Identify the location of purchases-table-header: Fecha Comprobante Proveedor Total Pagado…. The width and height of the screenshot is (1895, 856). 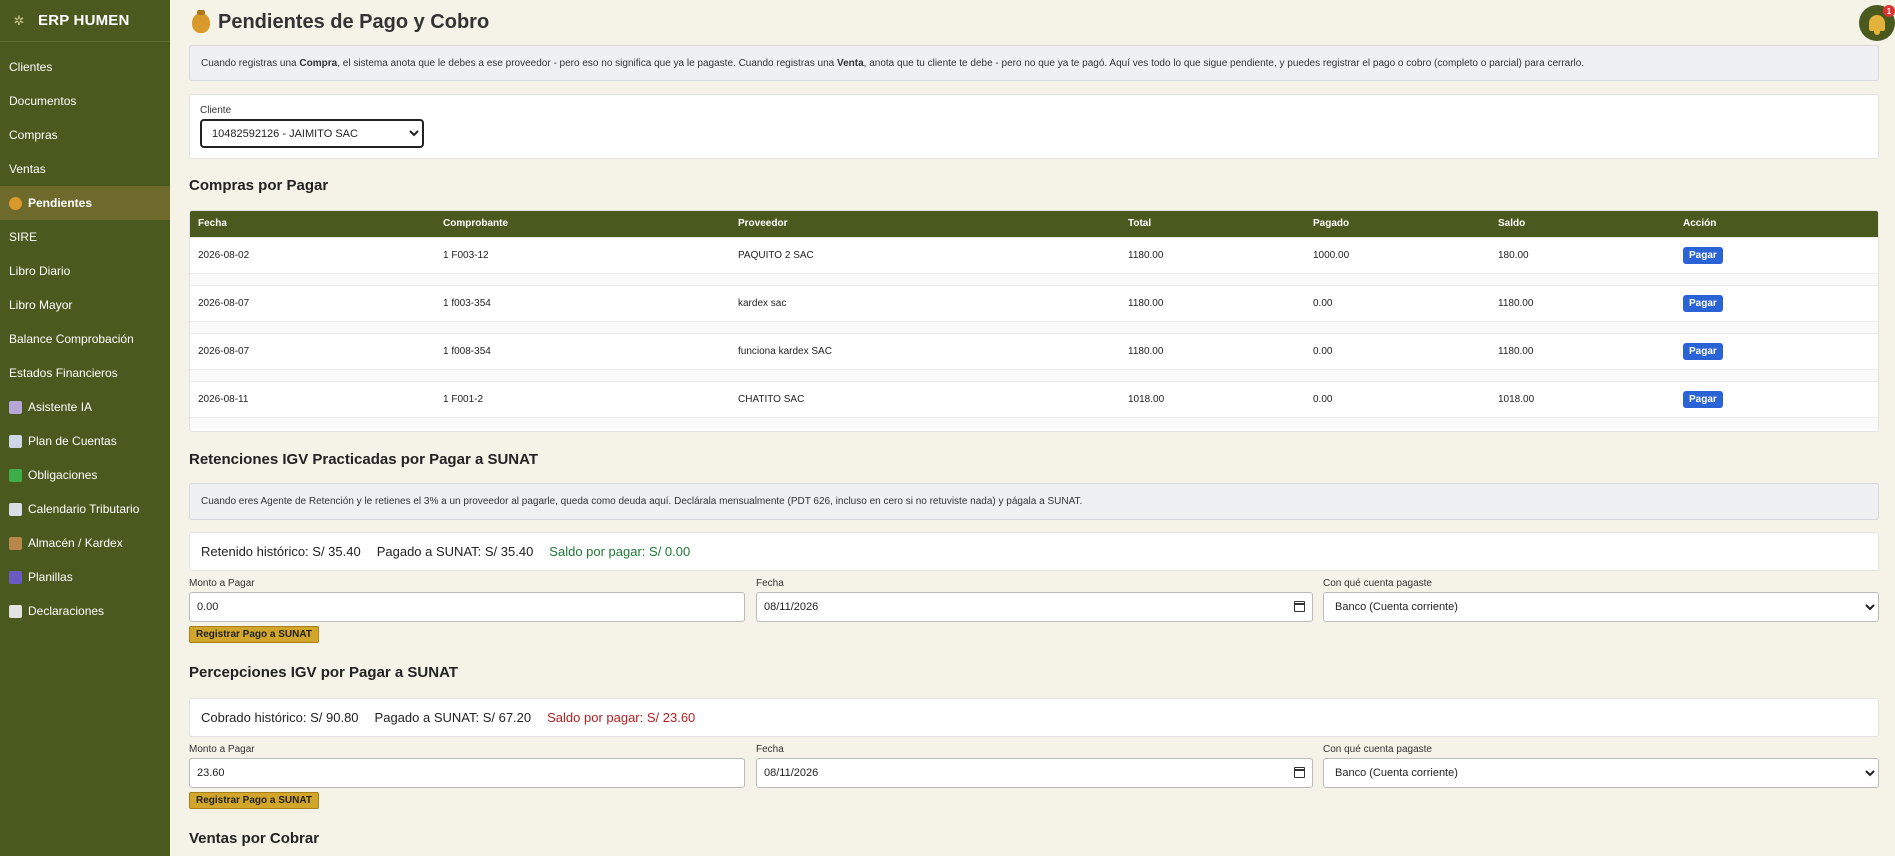
(1034, 224).